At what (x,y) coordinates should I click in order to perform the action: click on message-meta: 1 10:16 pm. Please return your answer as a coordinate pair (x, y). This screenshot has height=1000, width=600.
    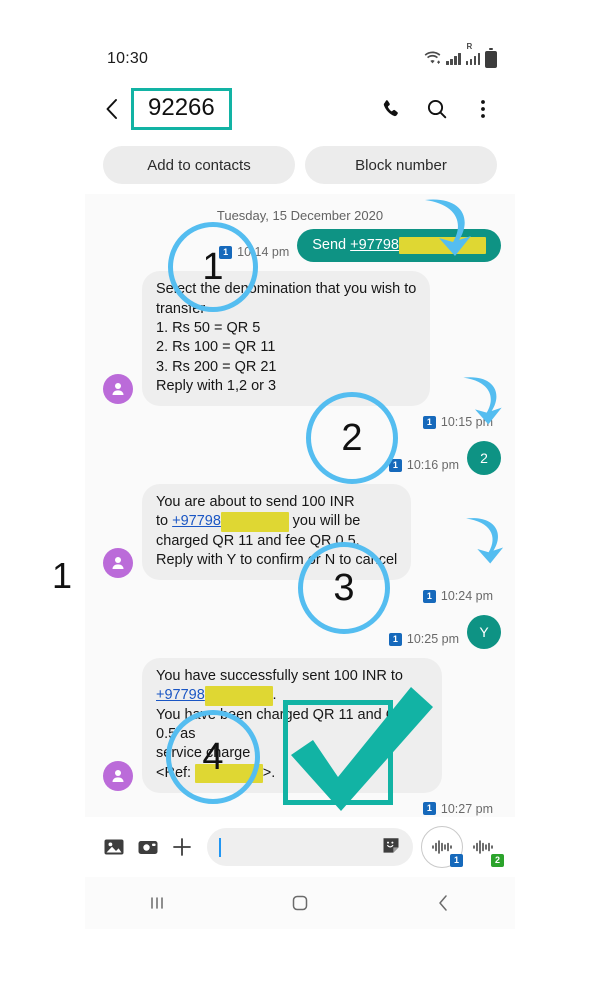
    Looking at the image, I should click on (423, 465).